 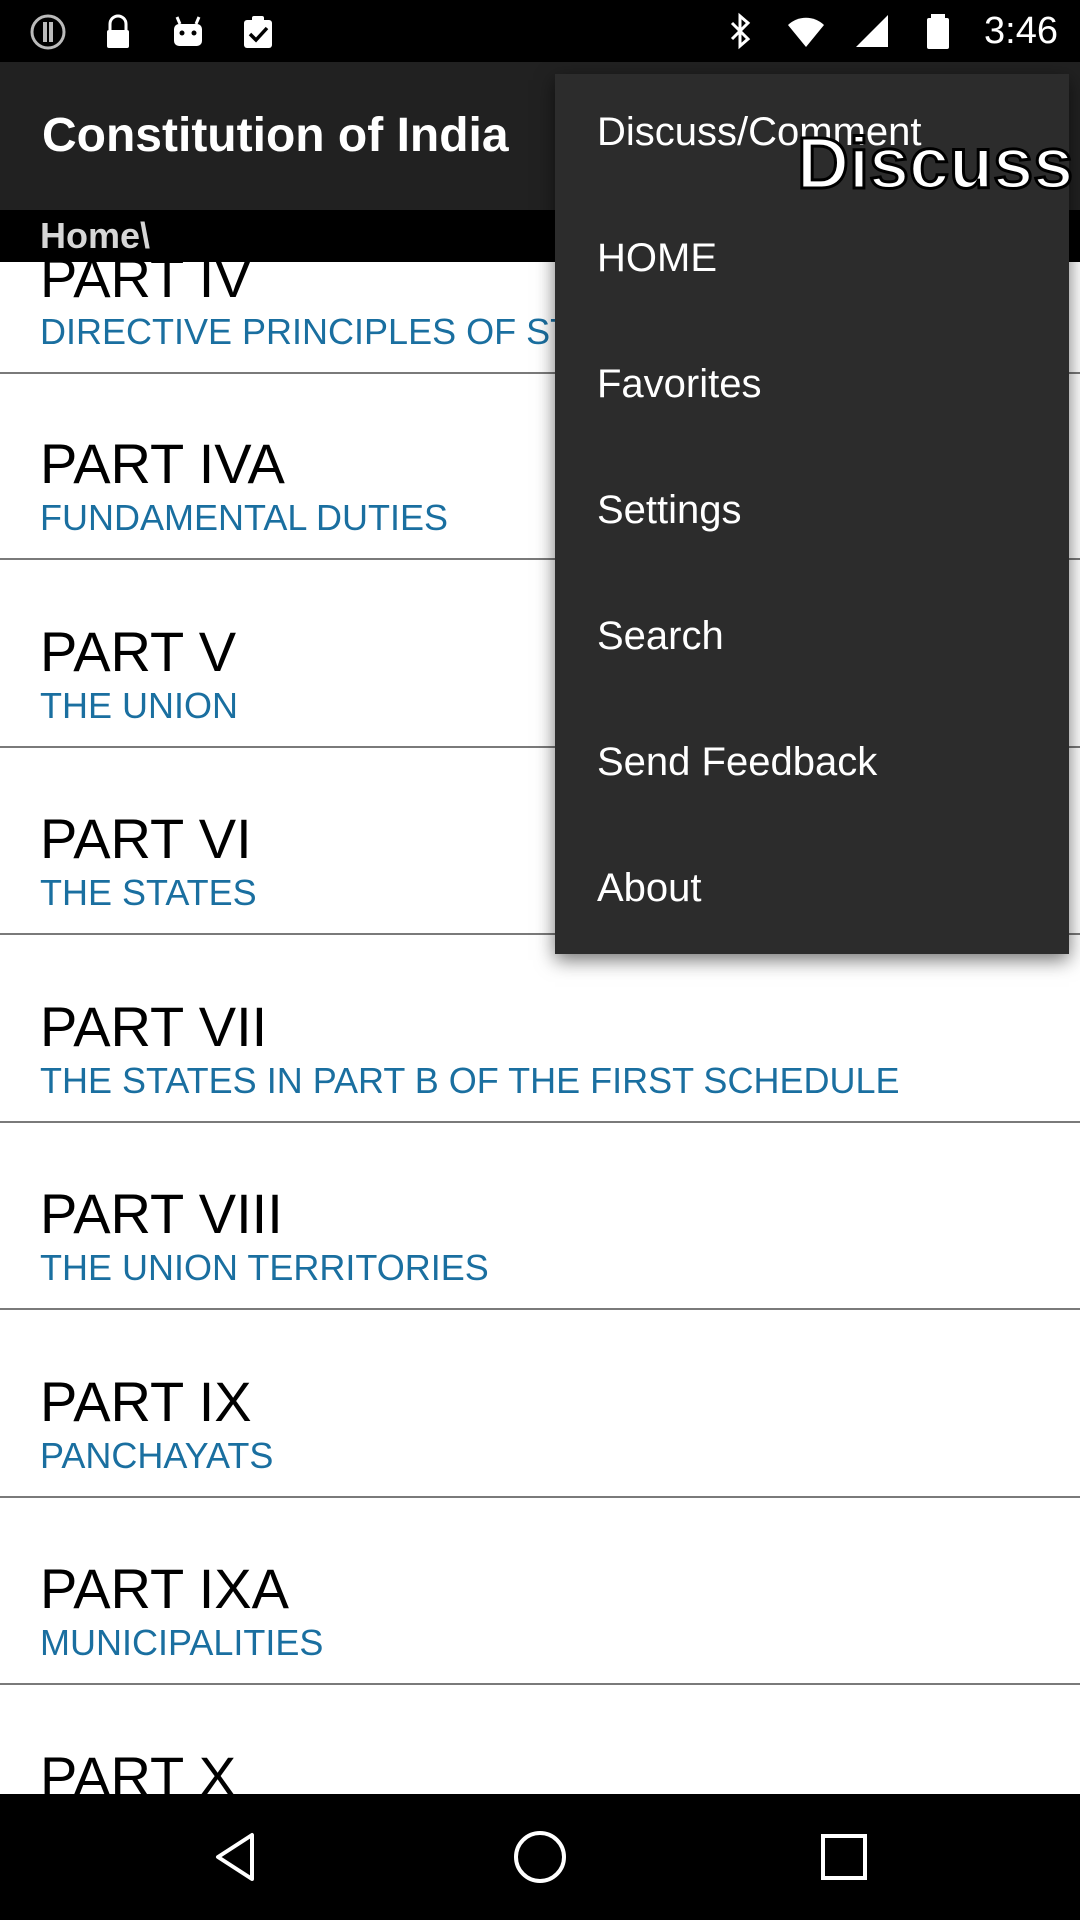 I want to click on list-item: PART IXA MUNICIPALITIES, so click(x=540, y=1592).